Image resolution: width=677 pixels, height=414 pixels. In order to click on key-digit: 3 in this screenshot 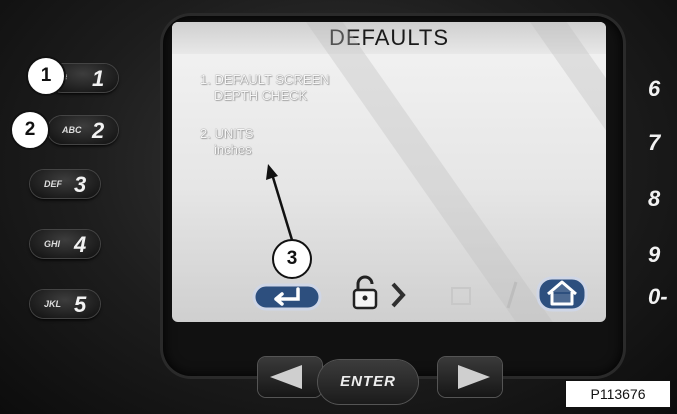, I will do `click(80, 184)`.